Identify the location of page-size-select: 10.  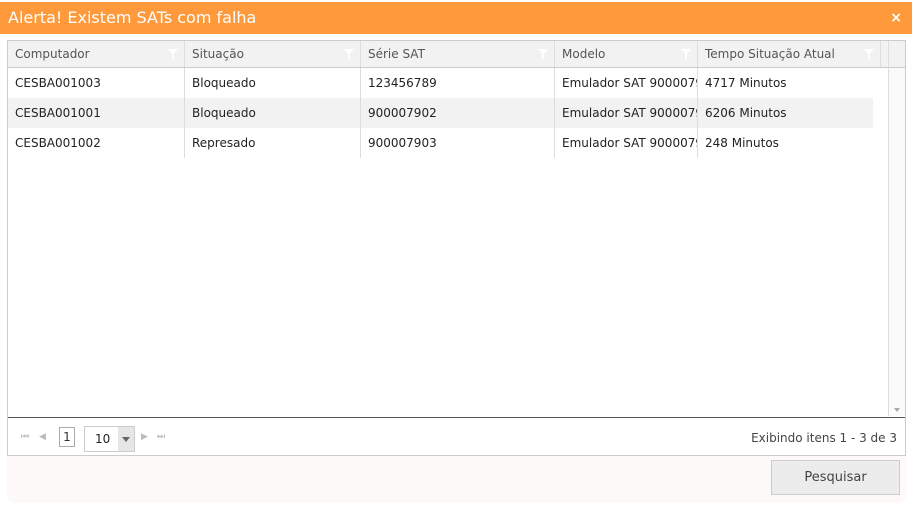
(109, 439).